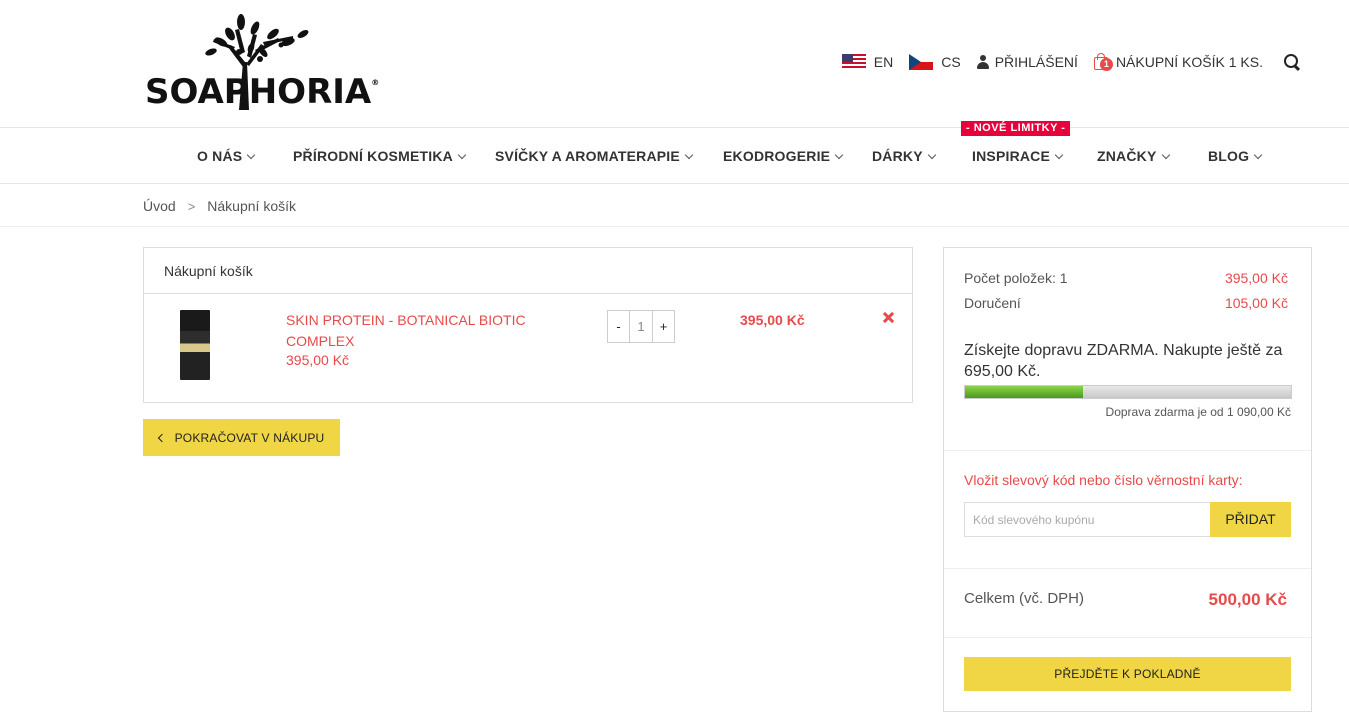  I want to click on delivery-price: 105,00 Kč, so click(1256, 303).